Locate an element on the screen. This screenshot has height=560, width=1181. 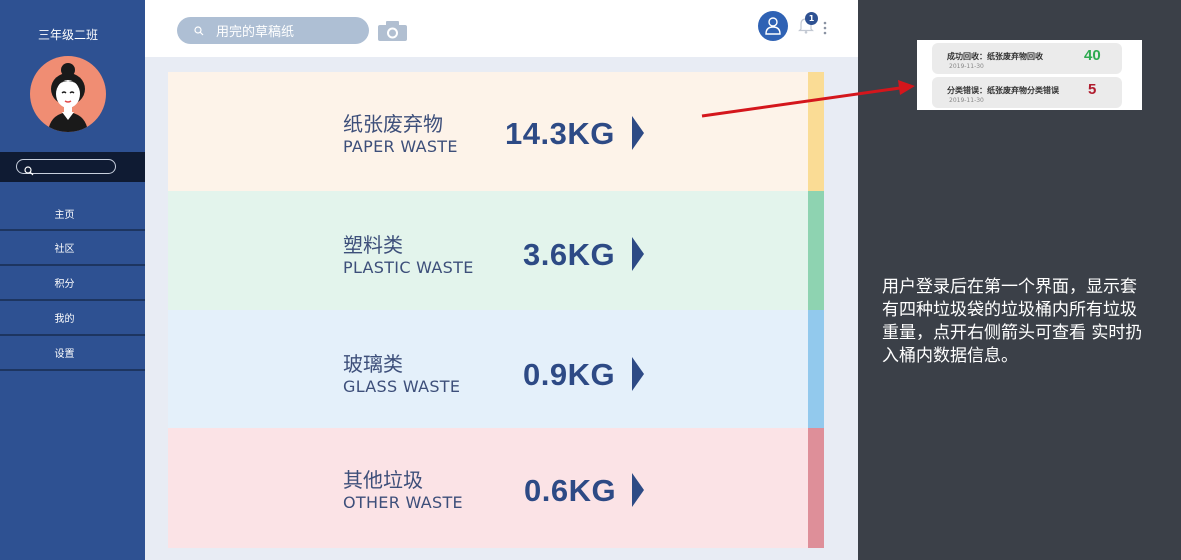
user-avatar is located at coordinates (773, 26).